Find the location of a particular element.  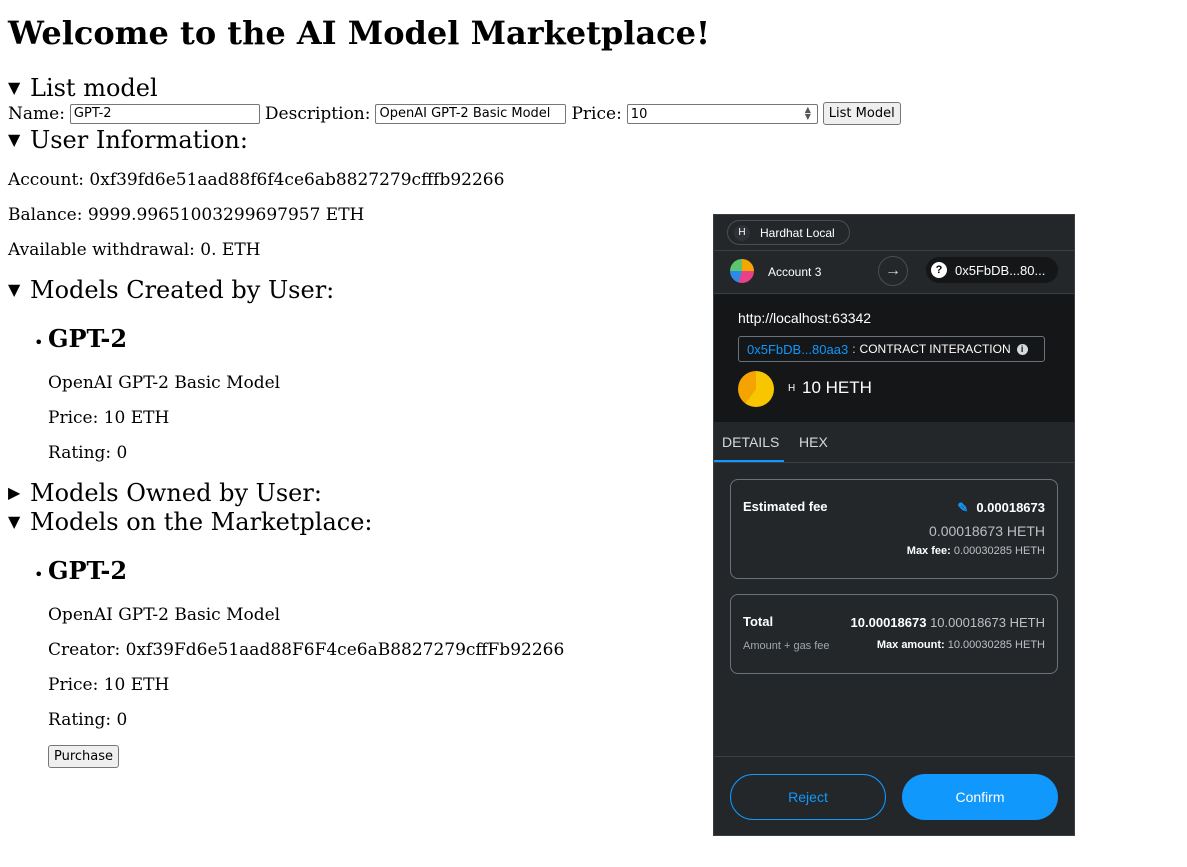

user-info-summary: ▼ User Information: is located at coordinates (128, 140).